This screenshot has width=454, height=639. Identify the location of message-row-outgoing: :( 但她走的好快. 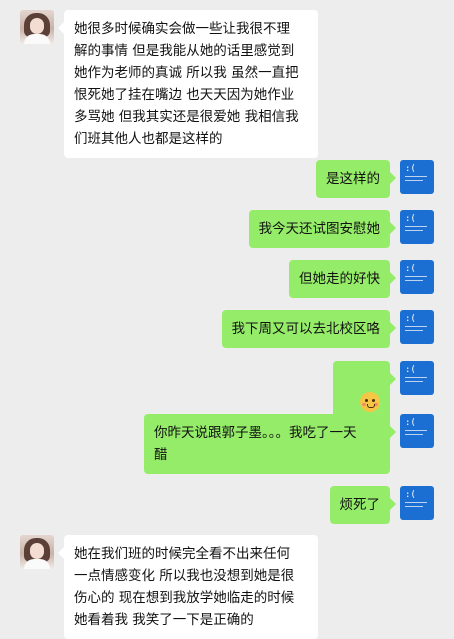
(361, 279).